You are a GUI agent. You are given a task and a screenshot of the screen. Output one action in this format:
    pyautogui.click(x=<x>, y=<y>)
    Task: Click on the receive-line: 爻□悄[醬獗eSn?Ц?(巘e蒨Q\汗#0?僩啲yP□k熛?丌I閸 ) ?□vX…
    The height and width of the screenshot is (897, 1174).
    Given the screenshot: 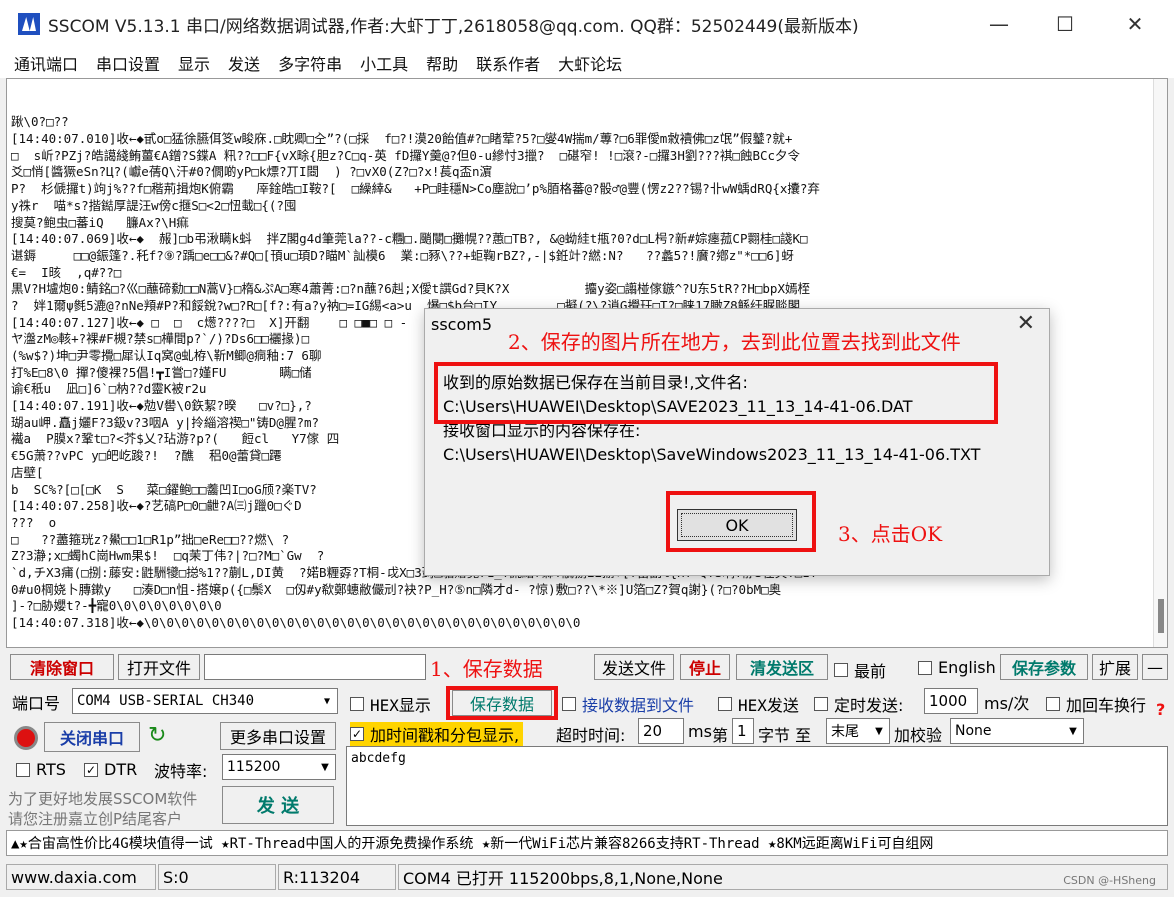 What is the action you would take?
    pyautogui.click(x=252, y=172)
    